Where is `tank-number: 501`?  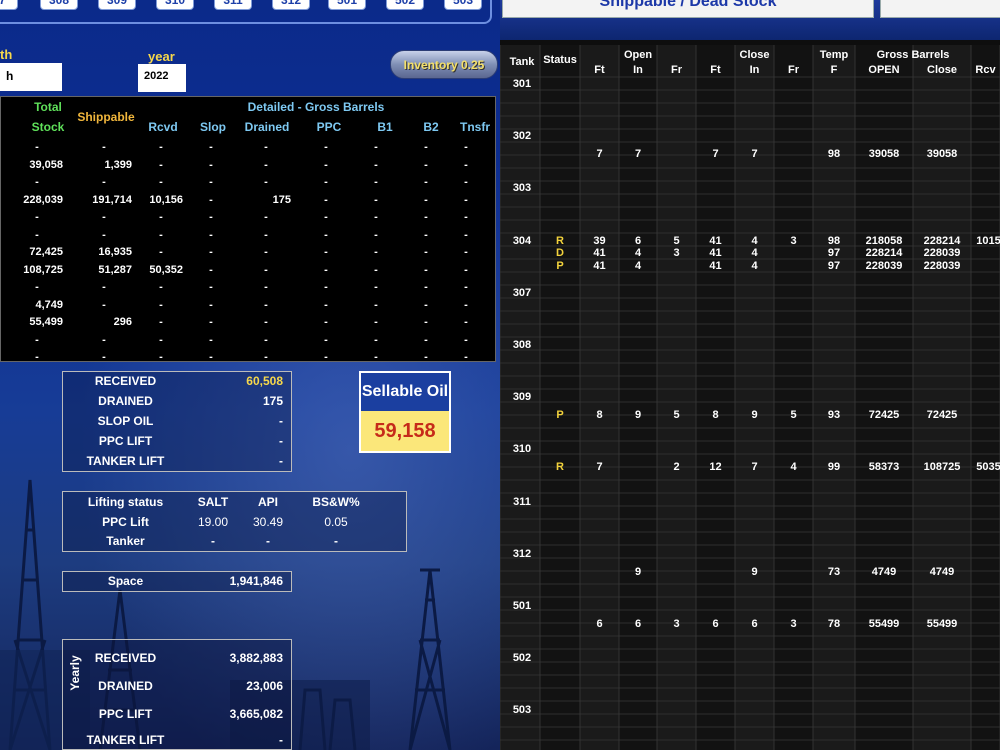 tank-number: 501 is located at coordinates (522, 606).